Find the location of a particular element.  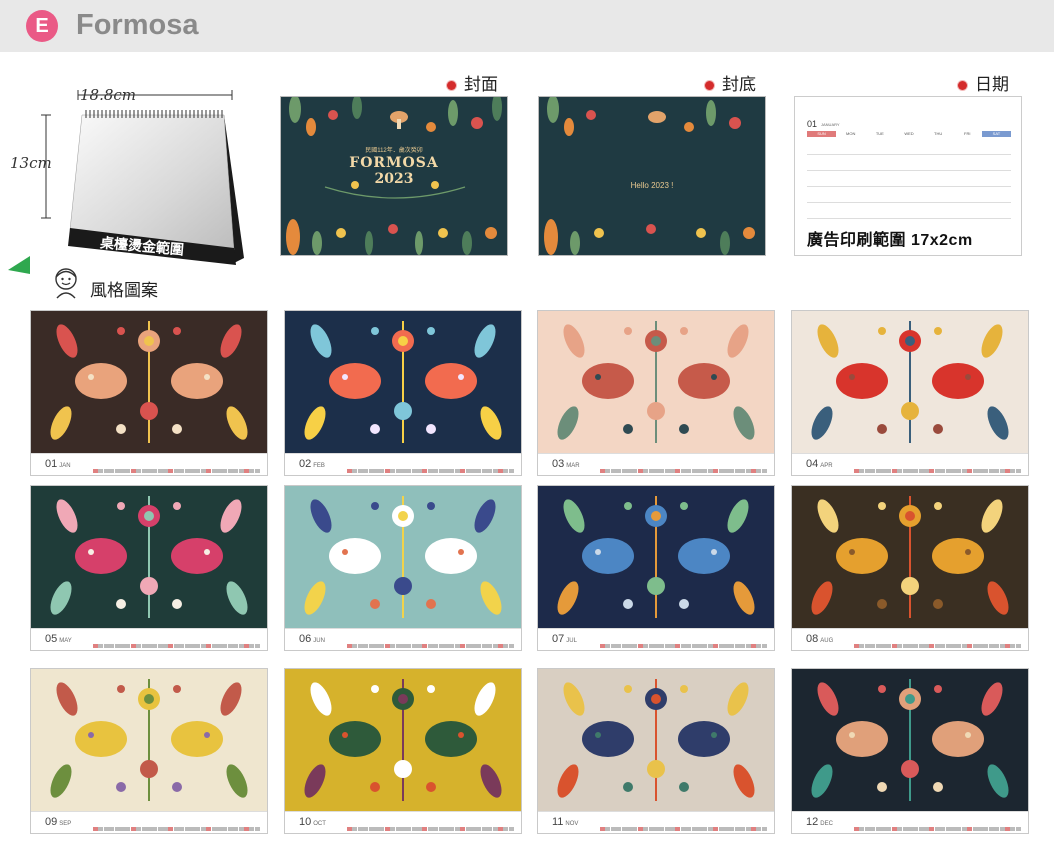

height-dimension: 13cm is located at coordinates (31, 163).